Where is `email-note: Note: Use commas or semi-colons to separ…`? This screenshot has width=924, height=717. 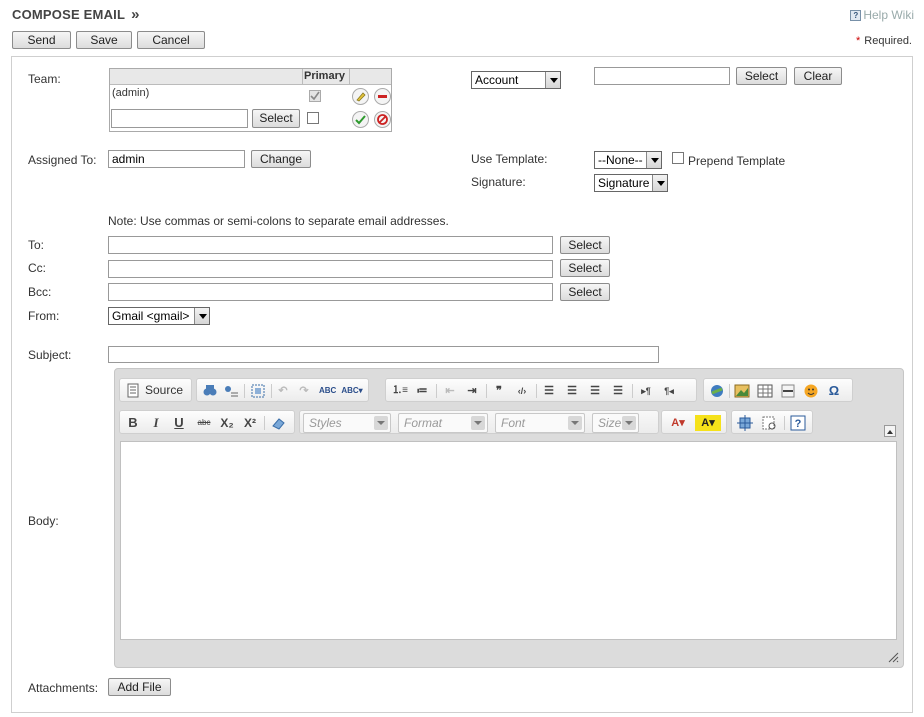 email-note: Note: Use commas or semi-colons to separ… is located at coordinates (278, 221).